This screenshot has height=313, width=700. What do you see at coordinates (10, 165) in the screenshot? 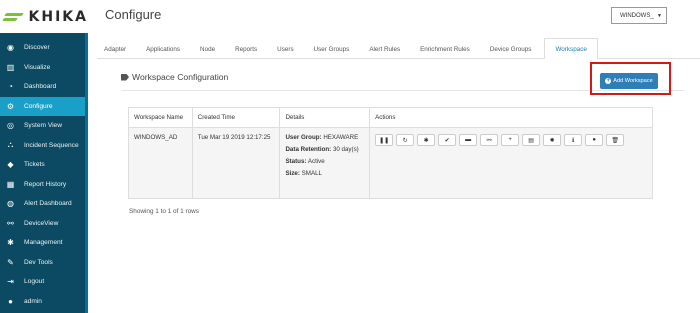
I see `tag-icon: ◆` at bounding box center [10, 165].